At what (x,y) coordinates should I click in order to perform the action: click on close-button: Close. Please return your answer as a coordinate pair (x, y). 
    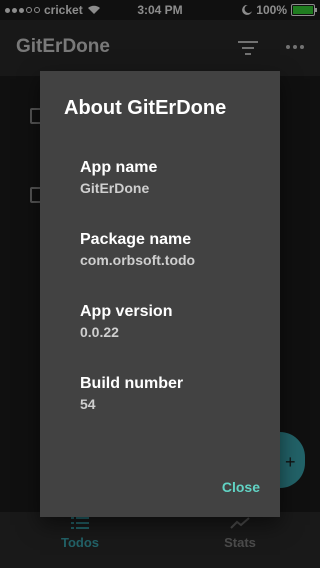
    Looking at the image, I should click on (241, 487).